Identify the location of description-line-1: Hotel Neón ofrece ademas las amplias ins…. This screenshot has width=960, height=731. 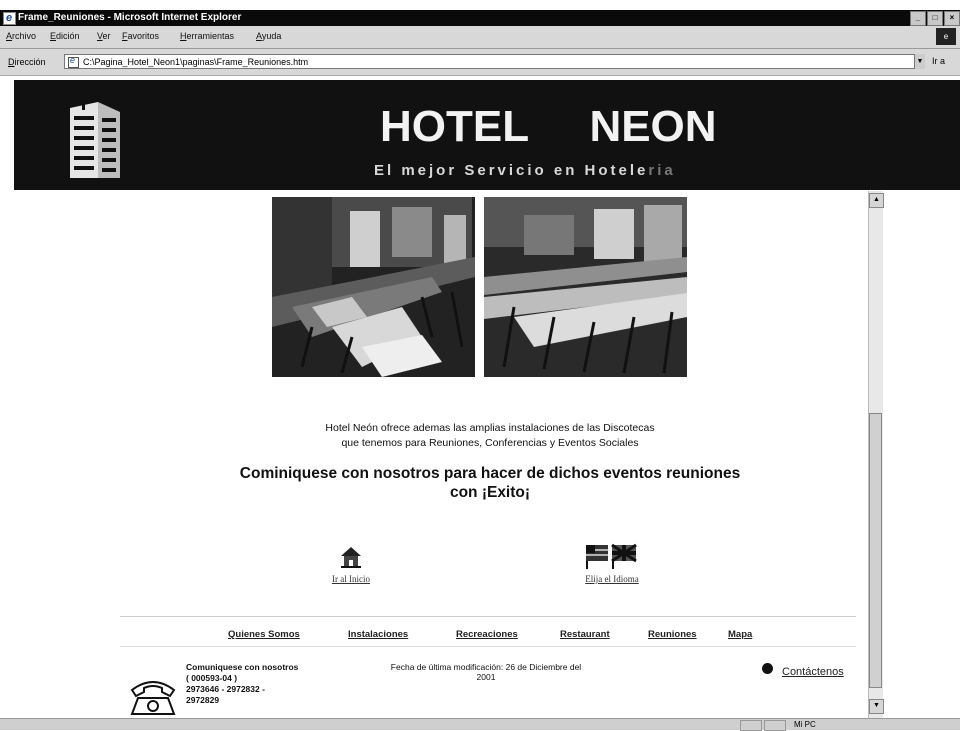
(490, 428).